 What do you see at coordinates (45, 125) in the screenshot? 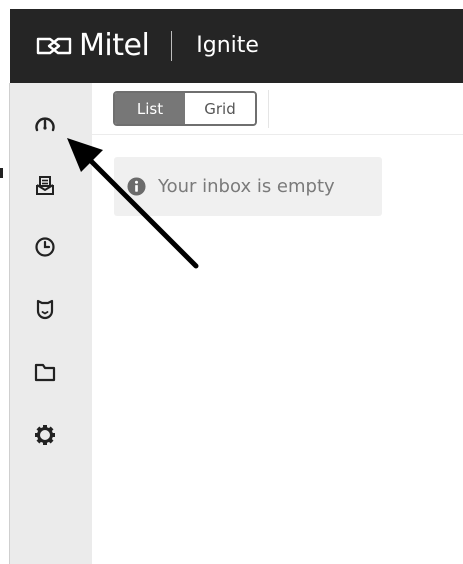
I see `dashboard-icon` at bounding box center [45, 125].